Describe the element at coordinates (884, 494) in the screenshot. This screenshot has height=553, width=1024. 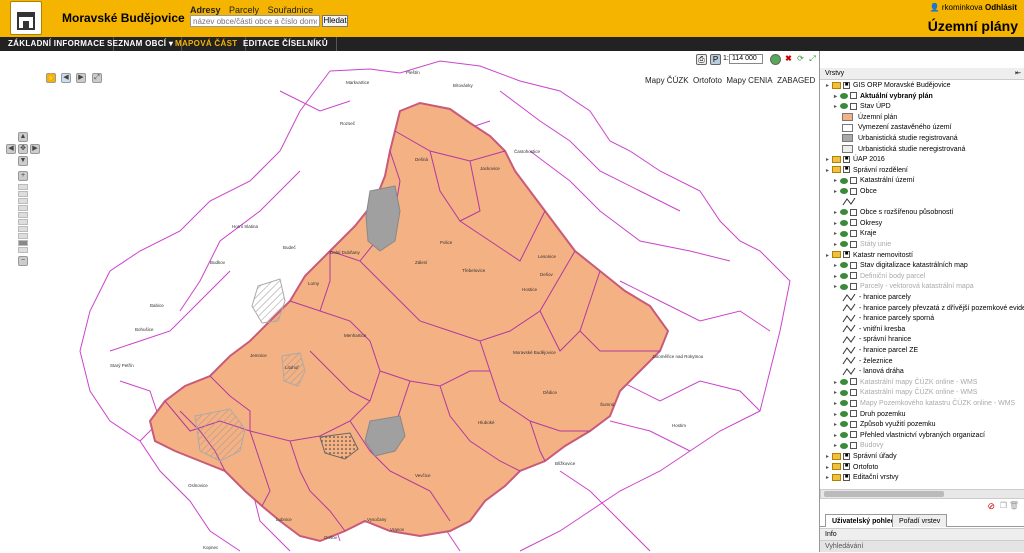
I see `scrollbar-thumb` at that location.